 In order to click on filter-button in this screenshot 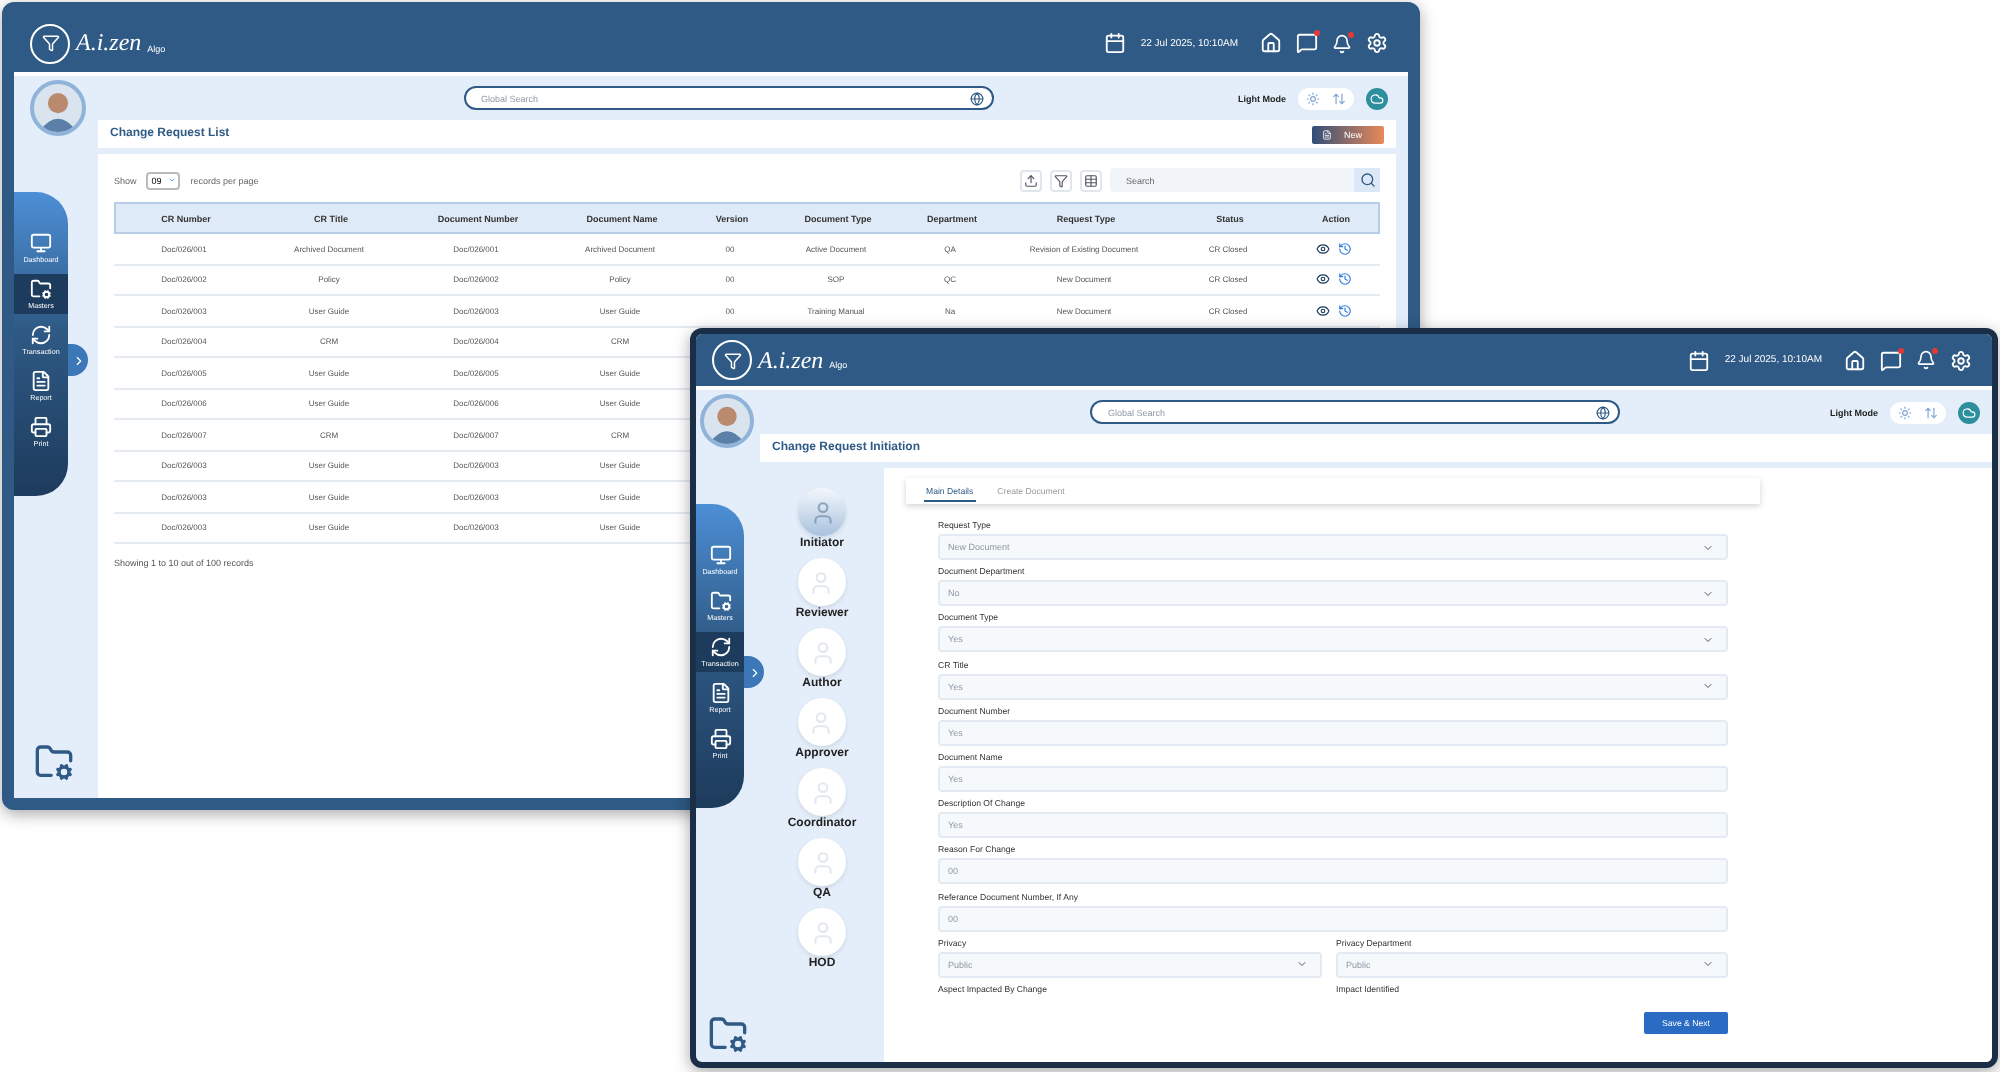, I will do `click(1061, 180)`.